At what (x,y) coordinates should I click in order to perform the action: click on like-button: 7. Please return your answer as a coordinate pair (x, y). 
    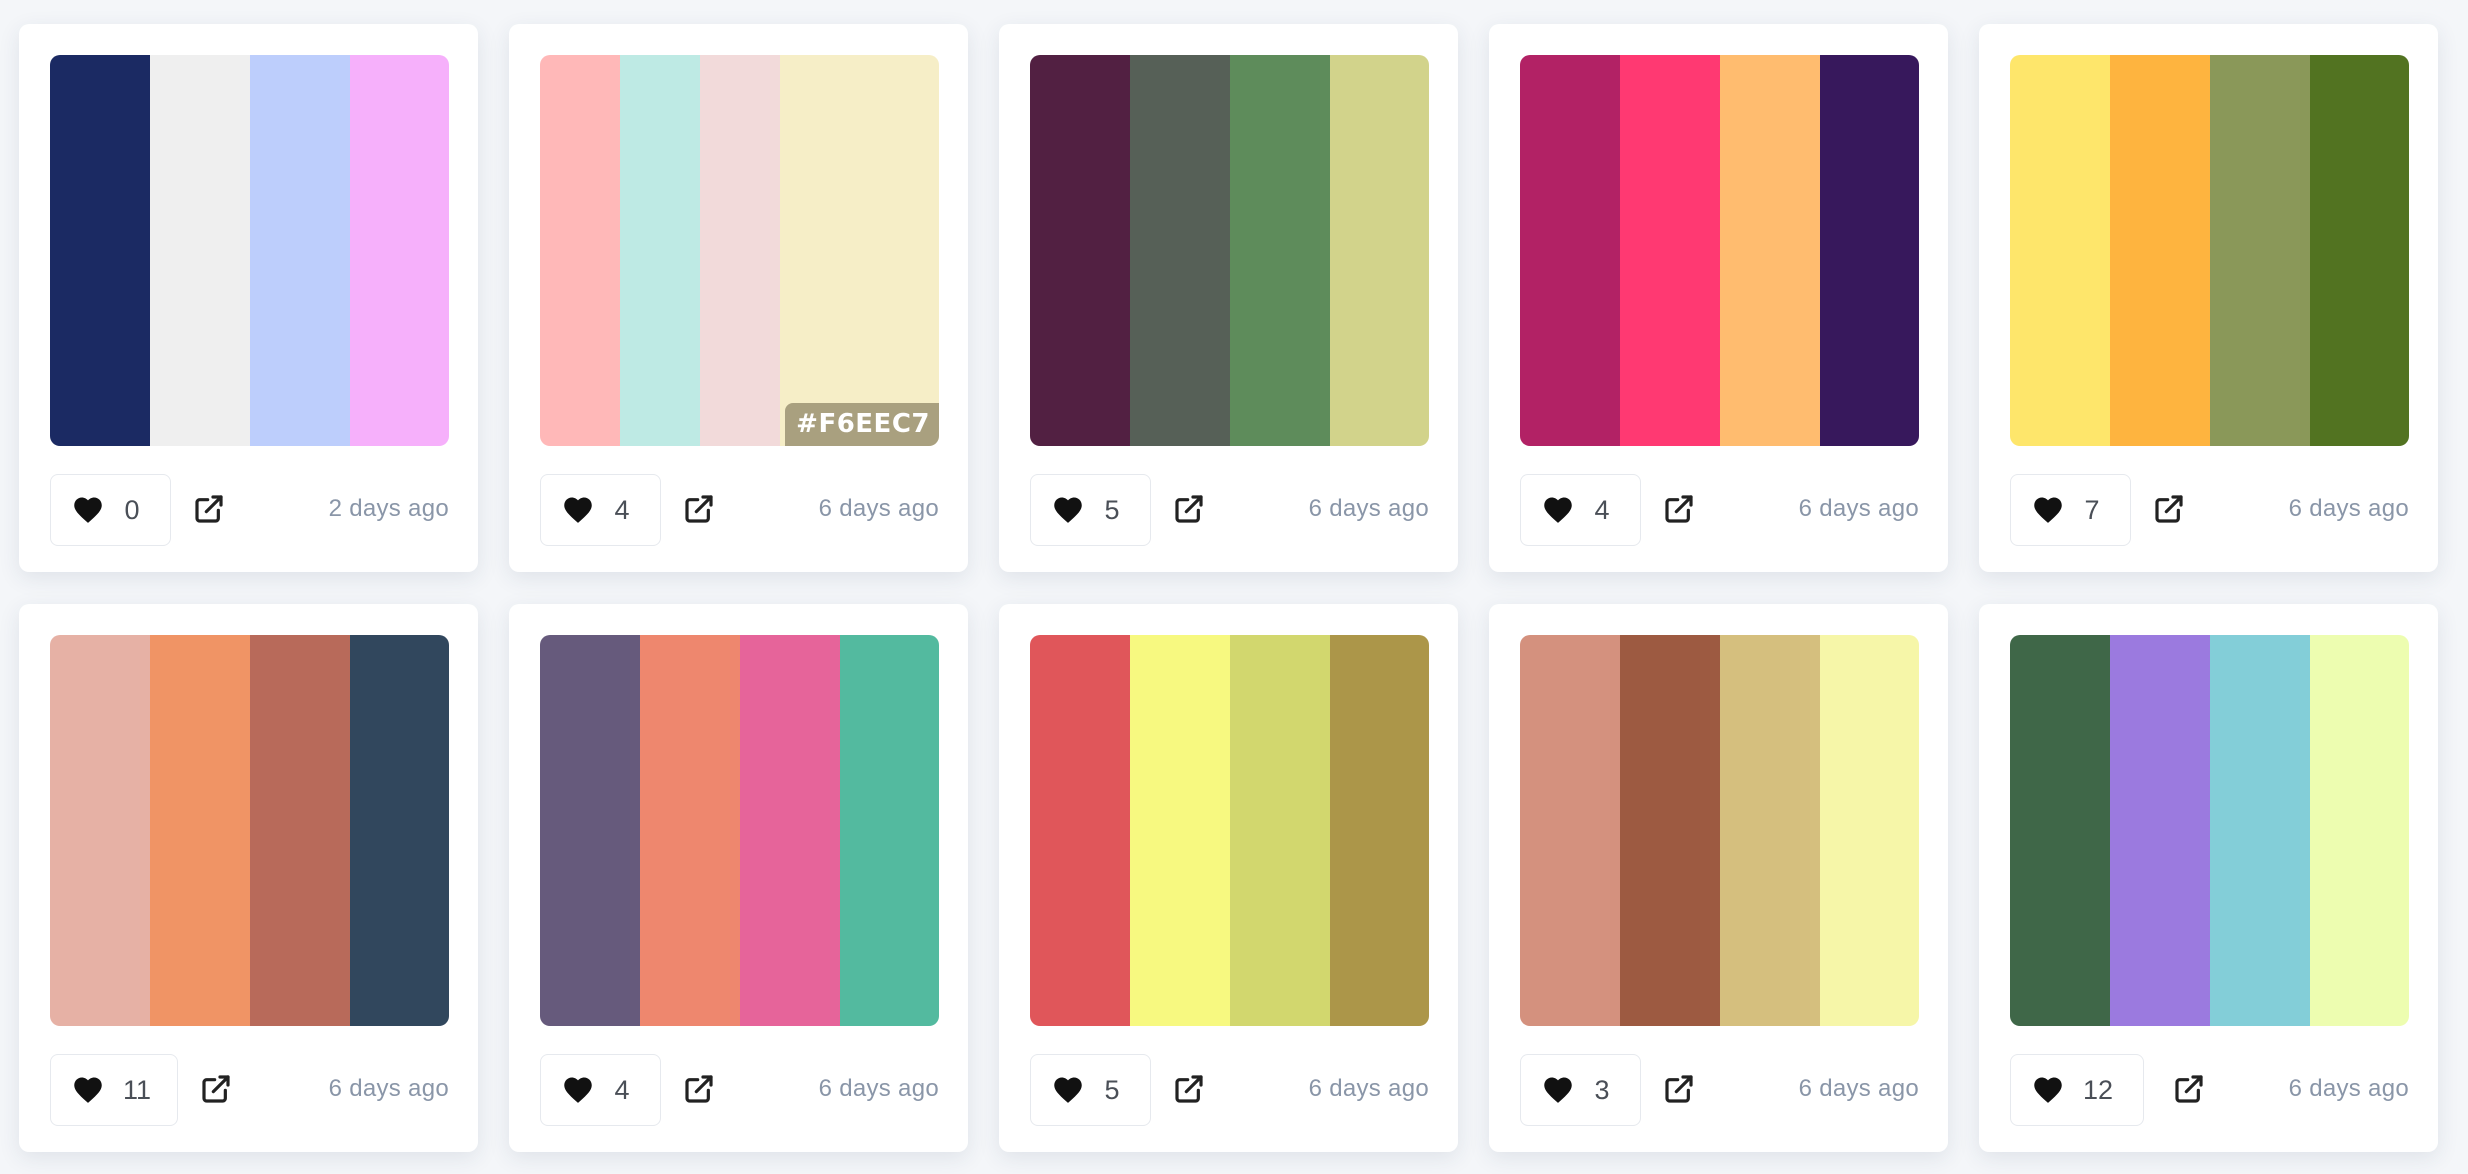
    Looking at the image, I should click on (2070, 510).